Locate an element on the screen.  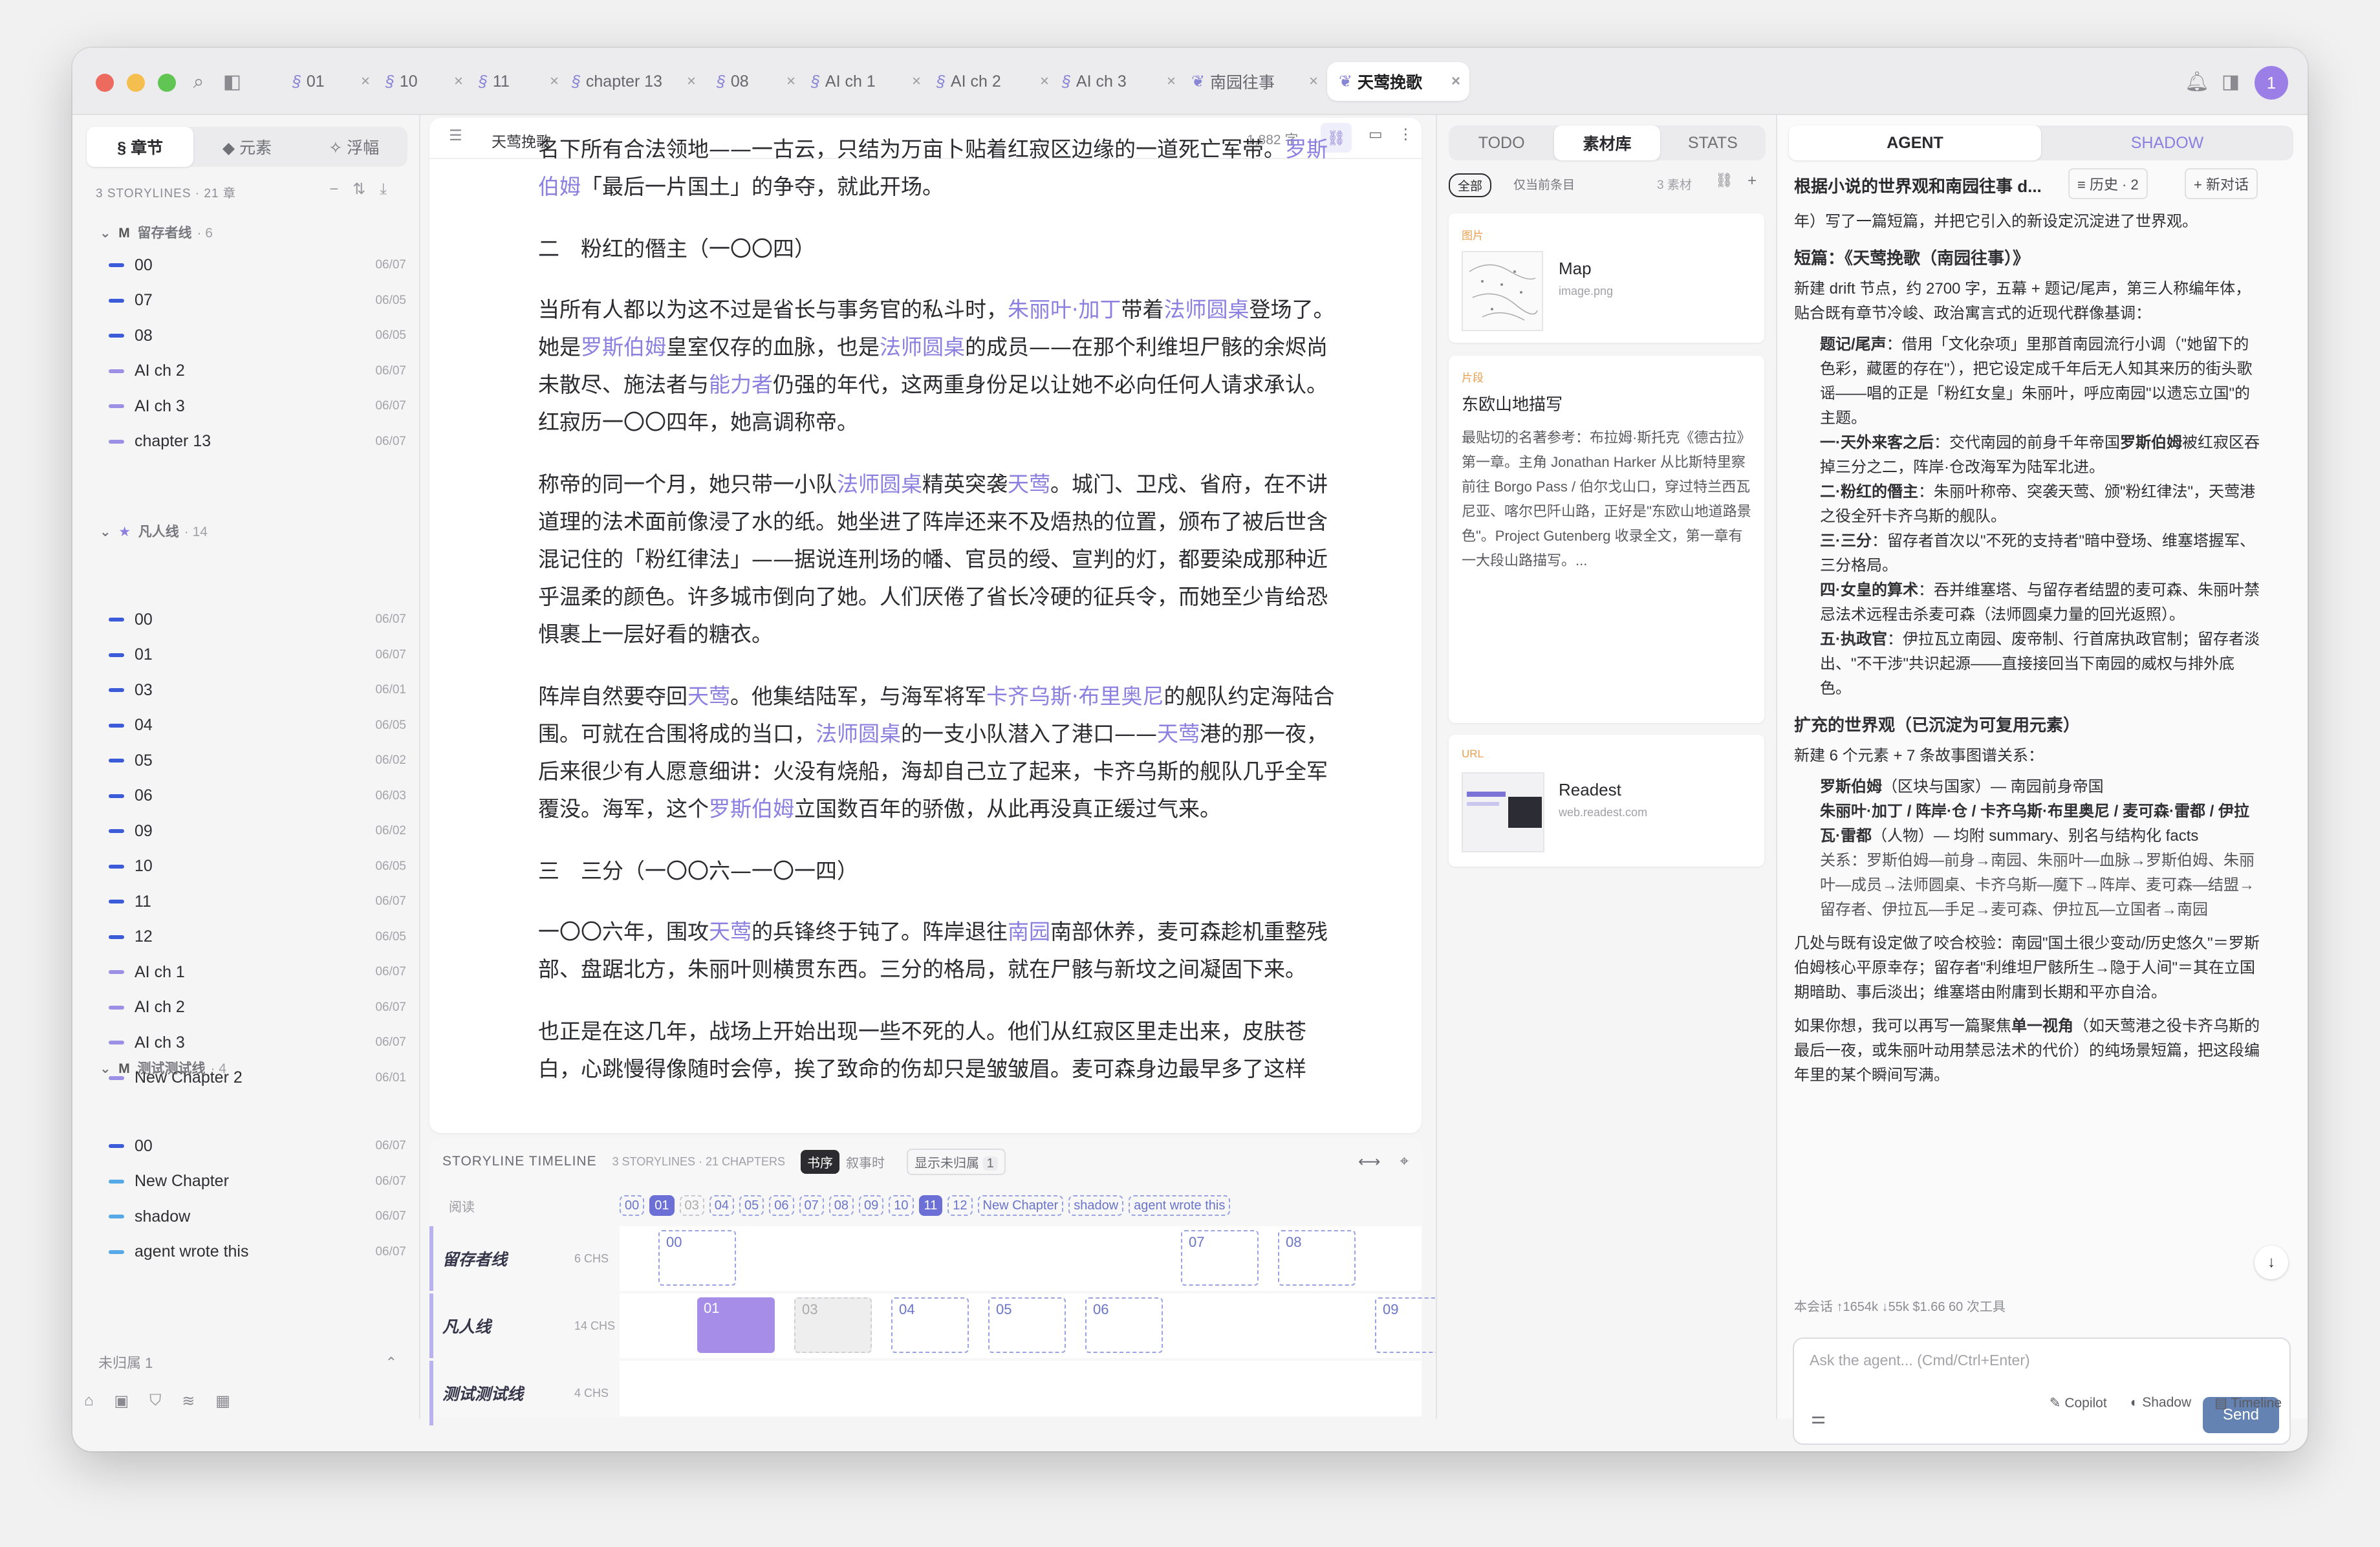
filter-all: 全部 is located at coordinates (1470, 185).